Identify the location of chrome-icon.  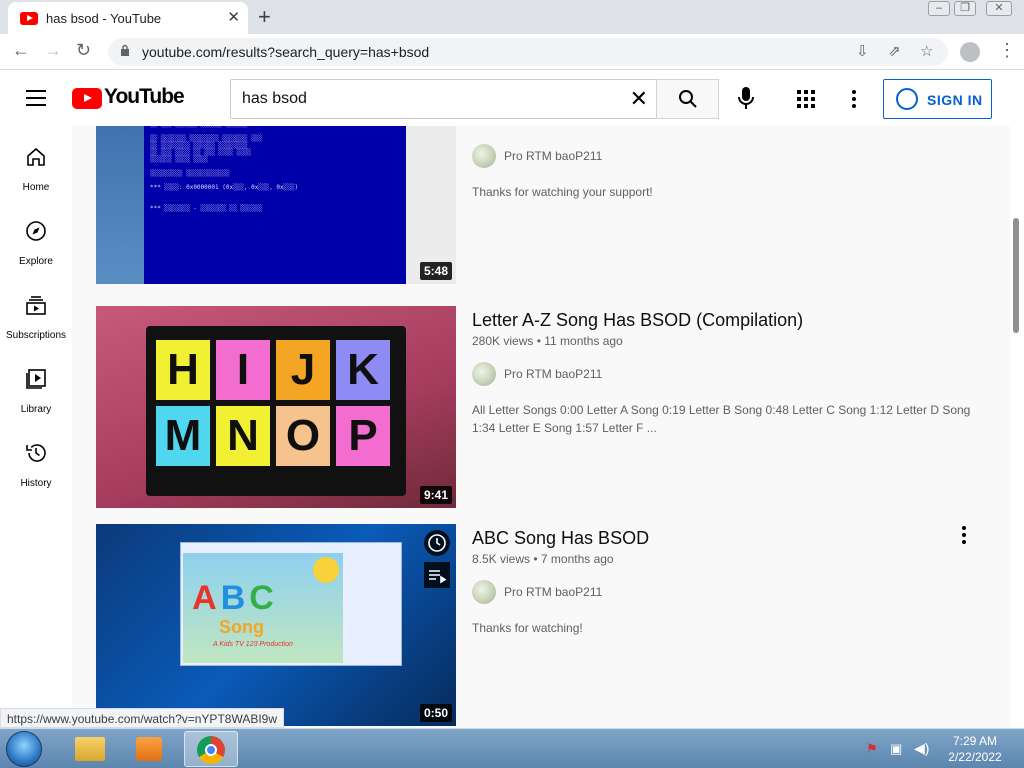
(211, 750).